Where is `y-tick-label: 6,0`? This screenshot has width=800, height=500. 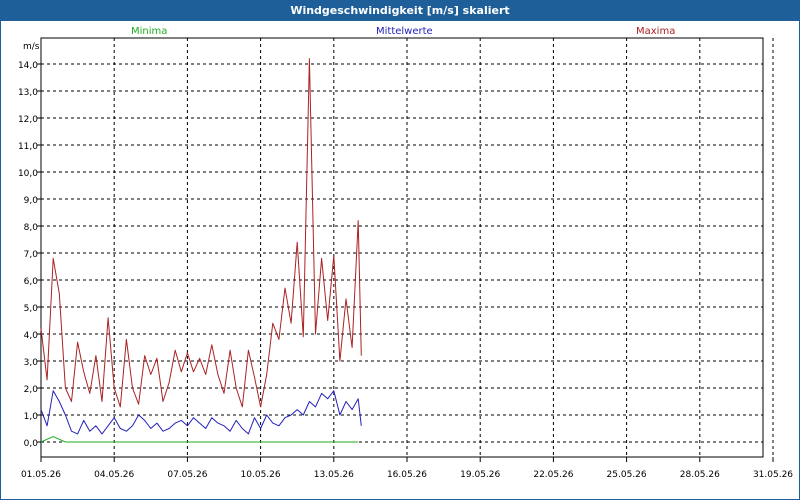 y-tick-label: 6,0 is located at coordinates (31, 282).